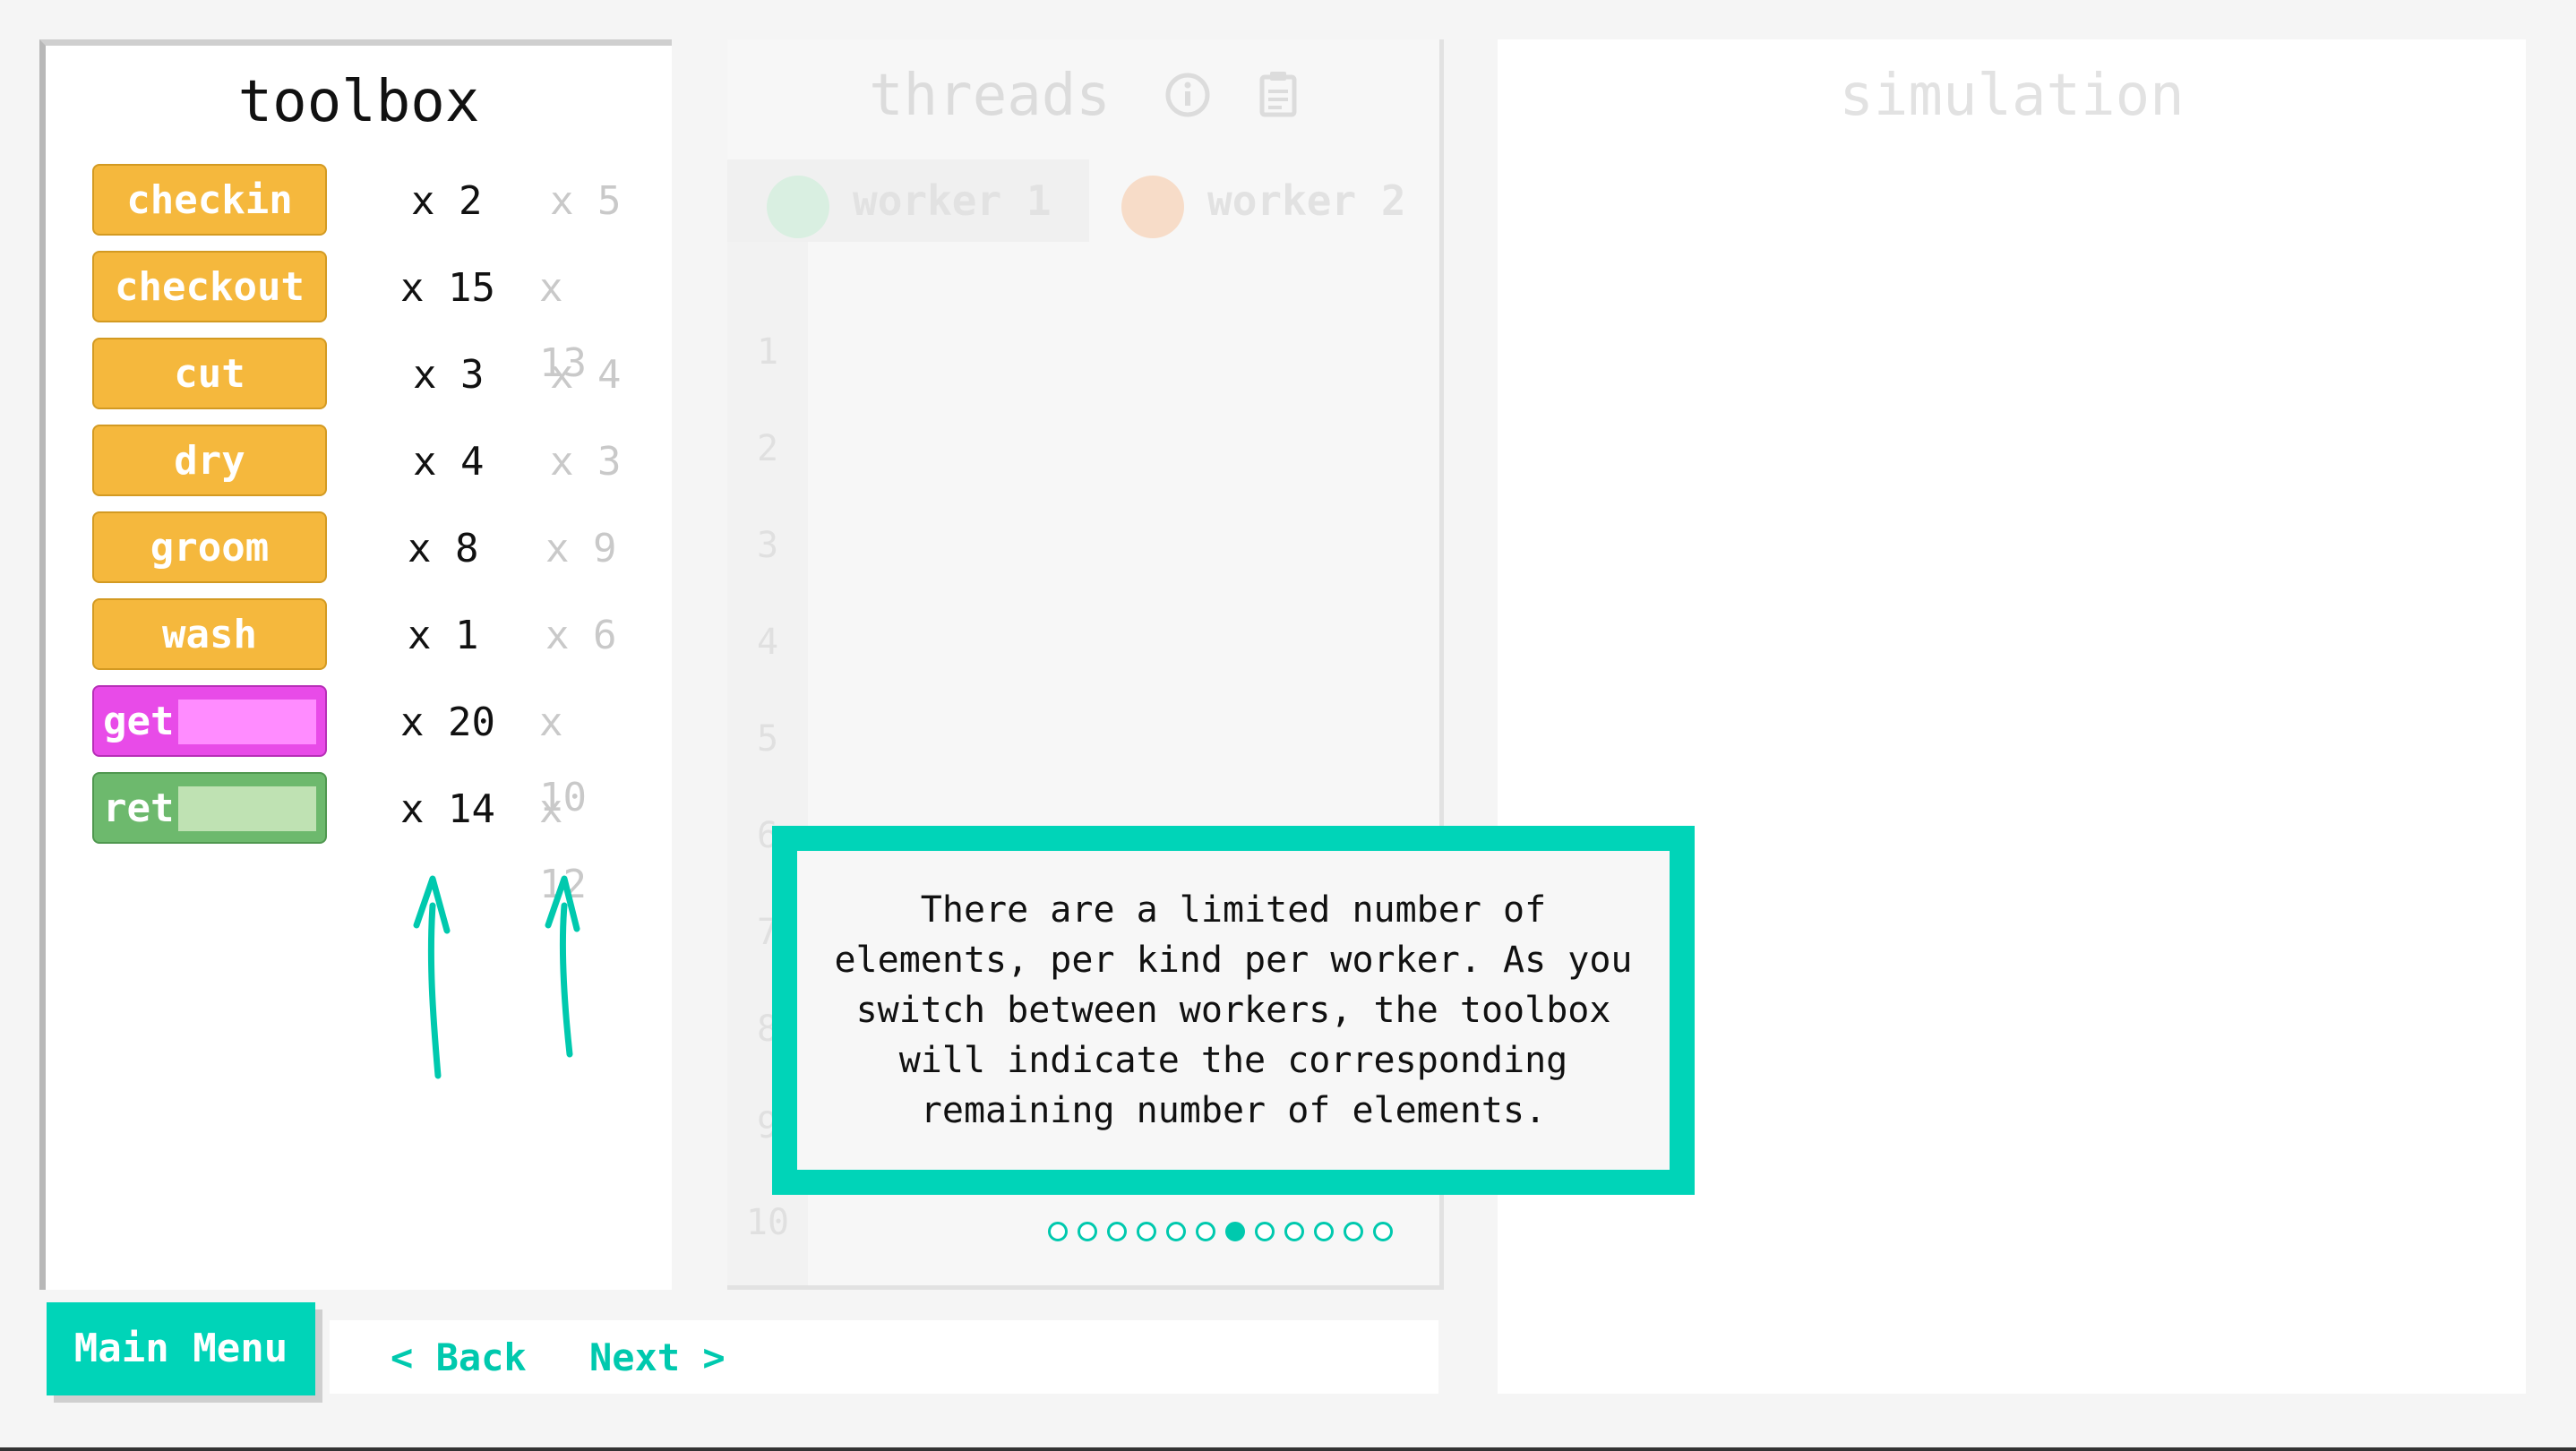 Image resolution: width=2576 pixels, height=1451 pixels. What do you see at coordinates (181, 1348) in the screenshot?
I see `main-menu-button: Main Menu` at bounding box center [181, 1348].